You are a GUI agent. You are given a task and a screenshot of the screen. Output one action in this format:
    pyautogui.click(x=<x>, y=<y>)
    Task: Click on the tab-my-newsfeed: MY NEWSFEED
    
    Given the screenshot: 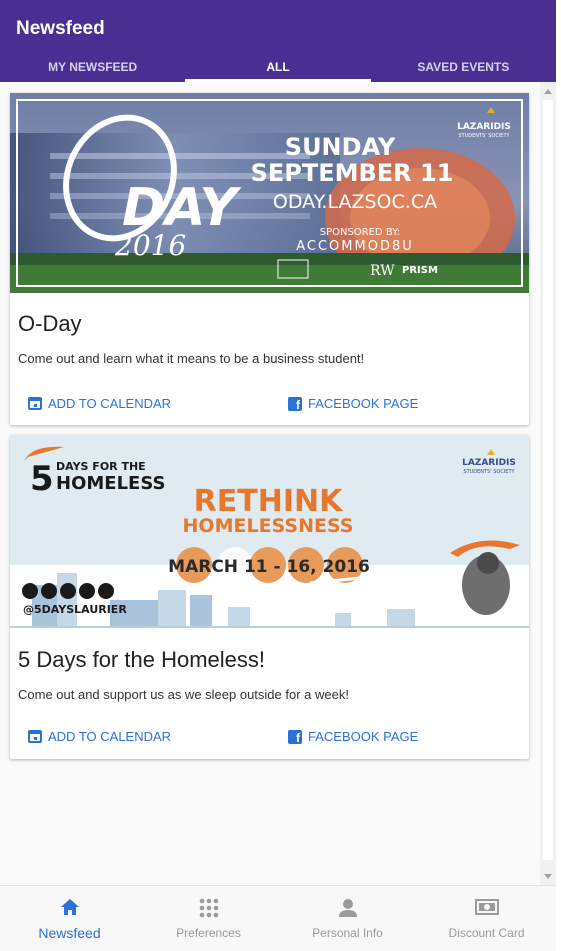 What is the action you would take?
    pyautogui.click(x=92, y=68)
    